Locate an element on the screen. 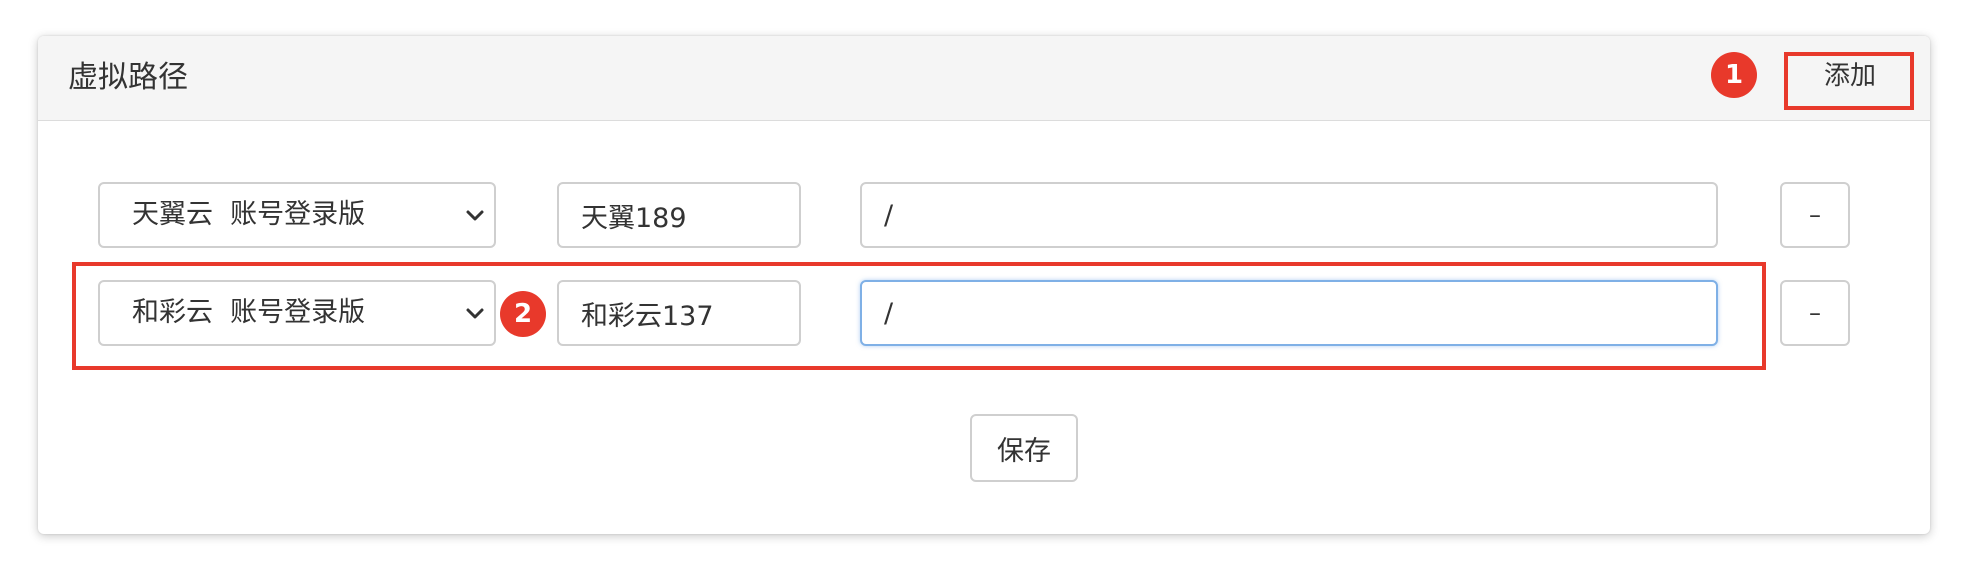  driver-select-value: 和彩云 账号登录版 is located at coordinates (249, 312).